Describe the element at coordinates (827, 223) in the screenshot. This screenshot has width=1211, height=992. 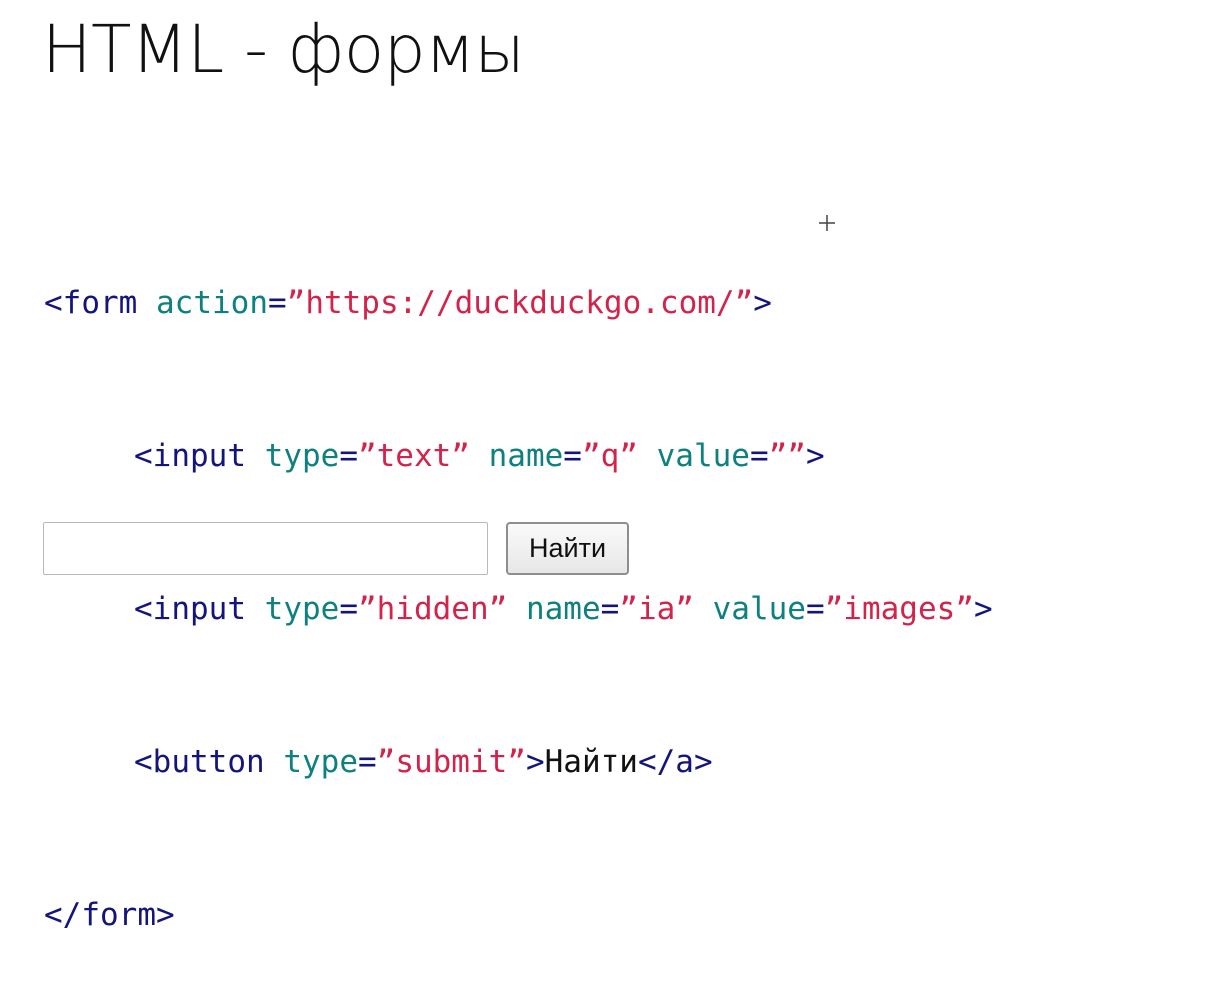
I see `crosshair-cursor-icon` at that location.